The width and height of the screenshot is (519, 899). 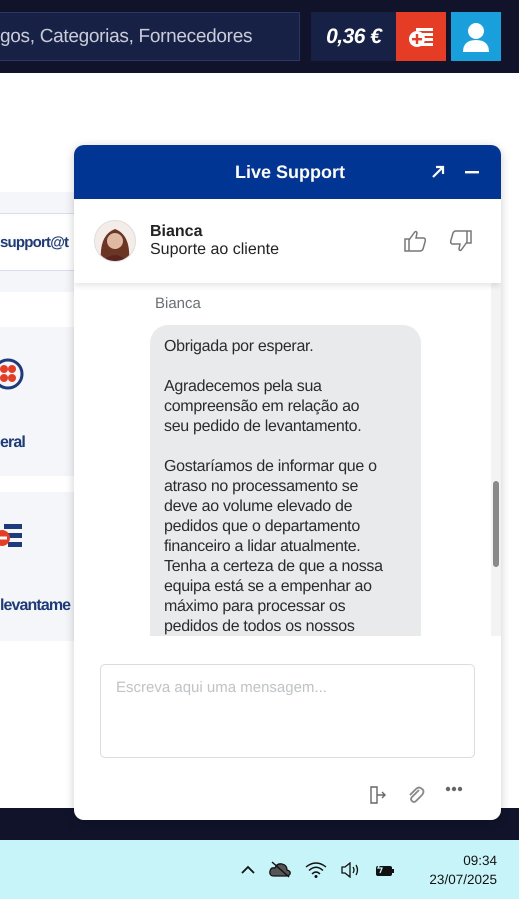 I want to click on arrow-up-right-icon, so click(x=438, y=172).